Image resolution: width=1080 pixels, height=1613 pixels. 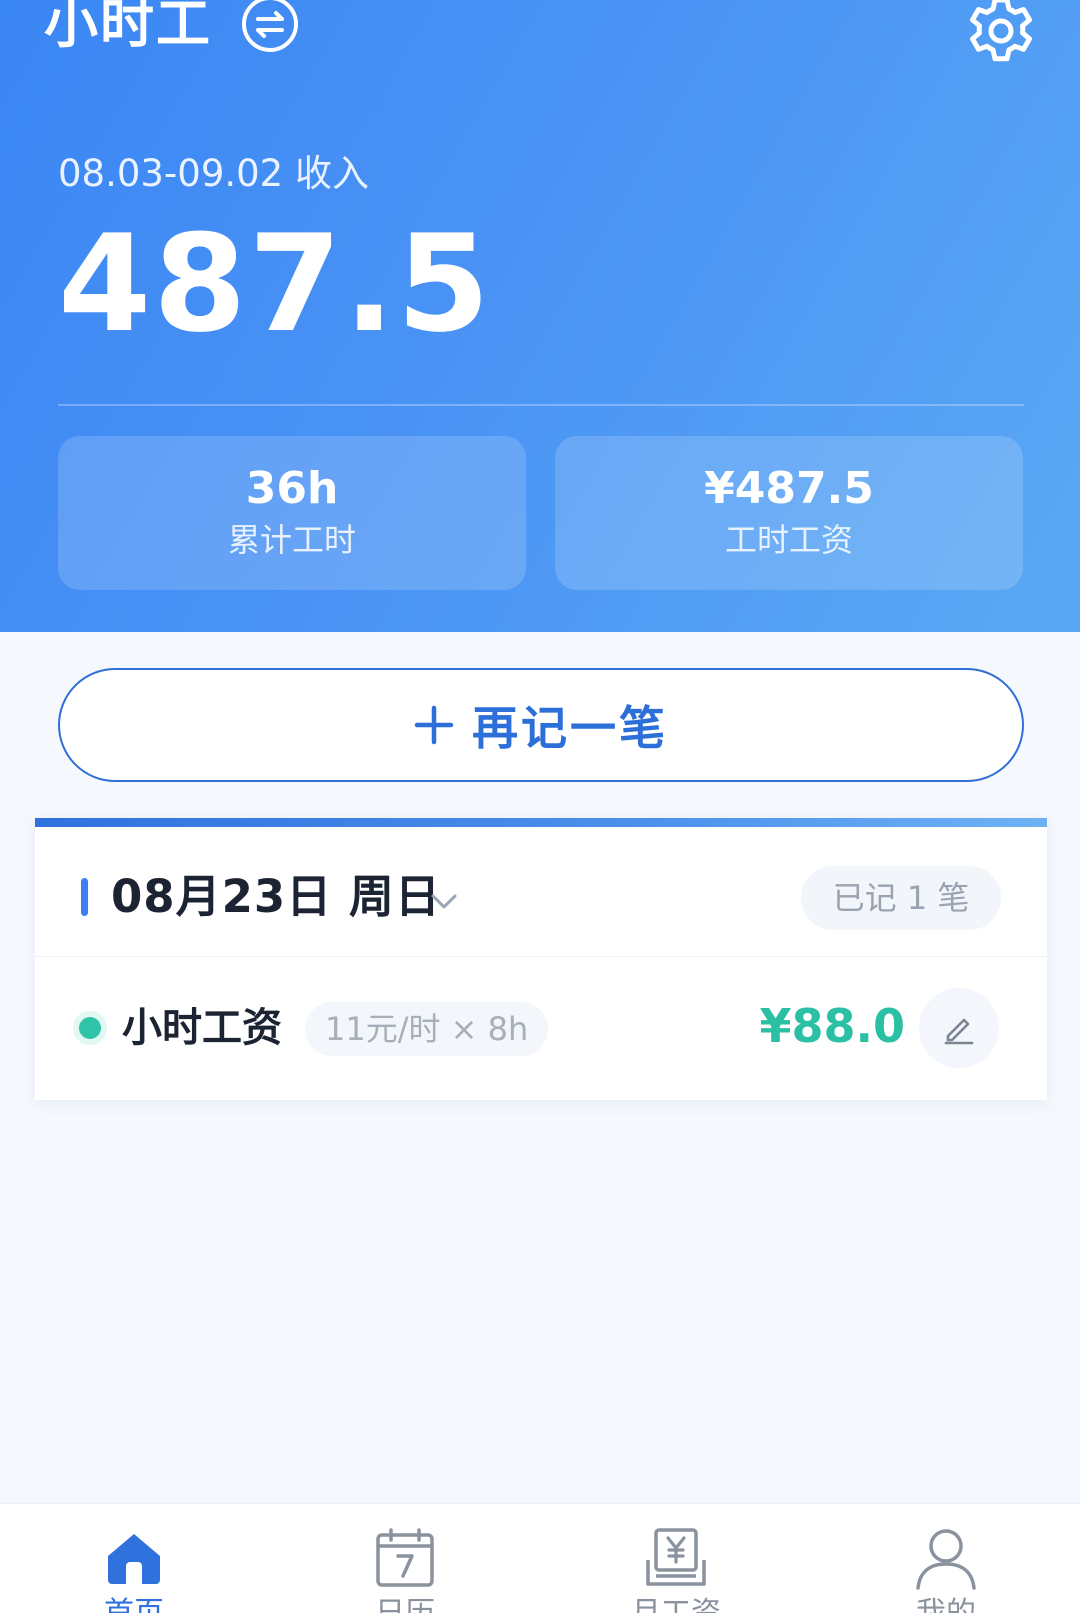 I want to click on add-record-button: 再记一笔, so click(x=541, y=725).